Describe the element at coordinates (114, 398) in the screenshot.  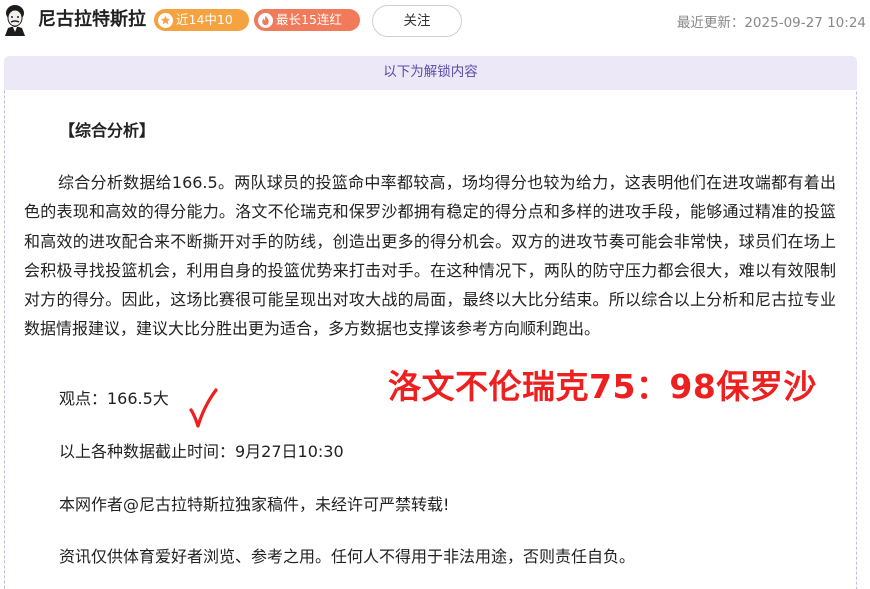
I see `viewpoint-line: 观点：166.5大` at that location.